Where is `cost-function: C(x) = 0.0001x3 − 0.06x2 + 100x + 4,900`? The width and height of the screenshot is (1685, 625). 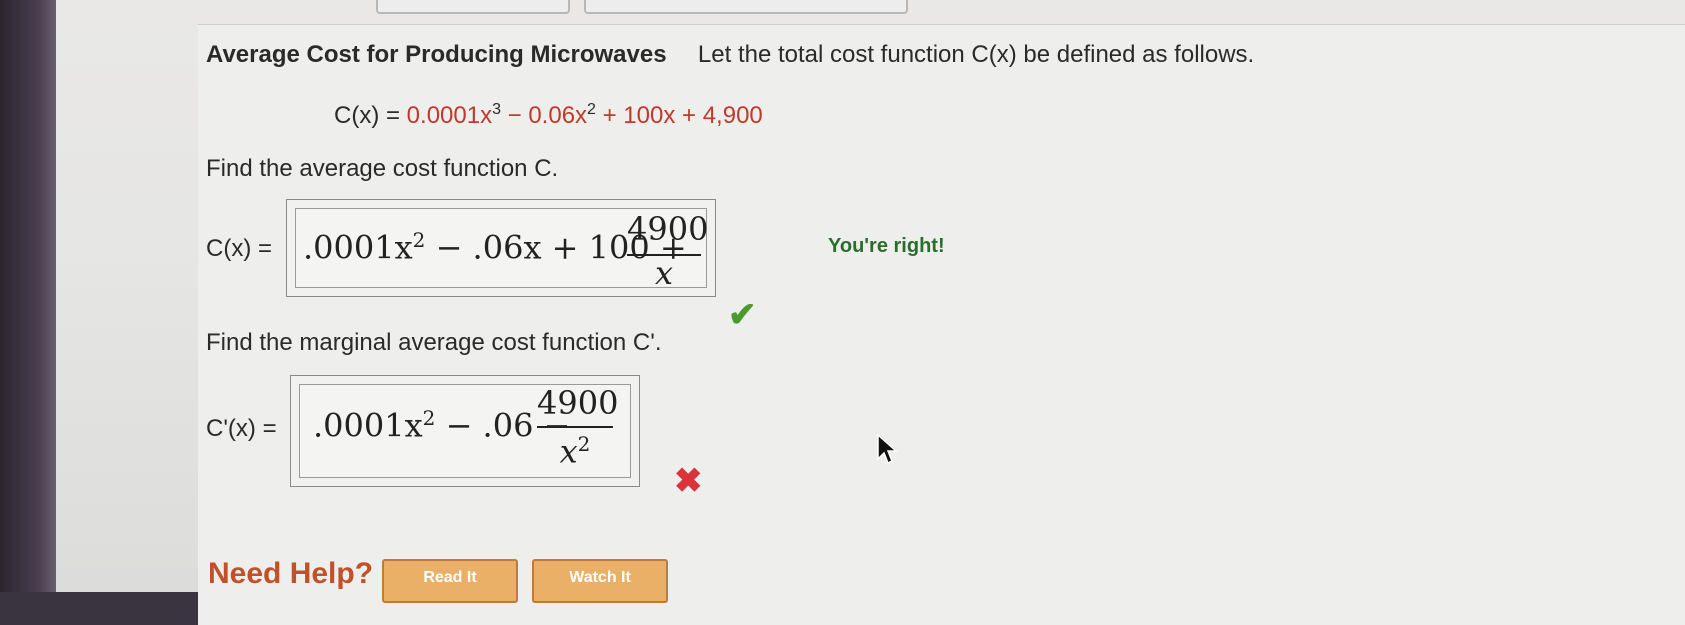
cost-function: C(x) = 0.0001x3 − 0.06x2 + 100x + 4,900 is located at coordinates (548, 115).